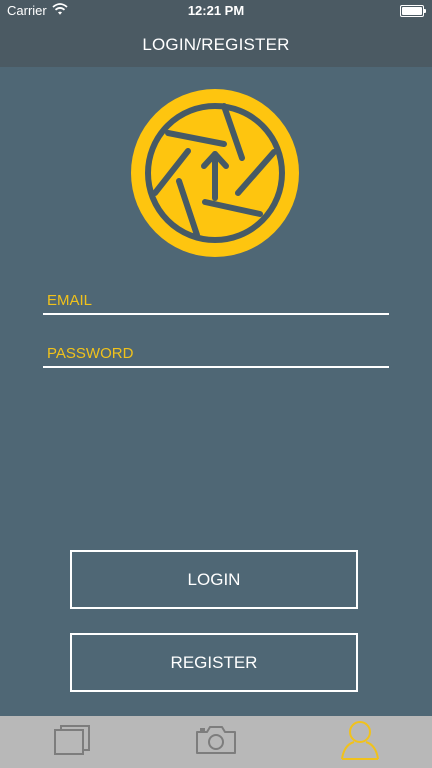 The height and width of the screenshot is (768, 432). I want to click on camera-aperture-upload-icon, so click(215, 173).